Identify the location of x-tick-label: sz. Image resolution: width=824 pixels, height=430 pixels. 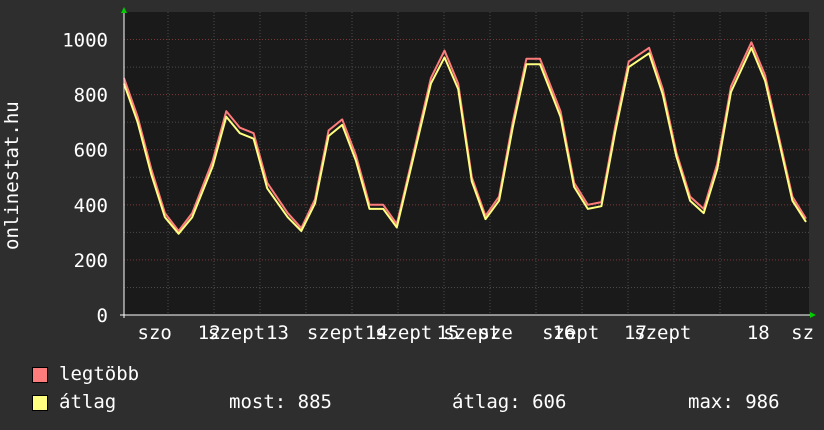
(802, 333).